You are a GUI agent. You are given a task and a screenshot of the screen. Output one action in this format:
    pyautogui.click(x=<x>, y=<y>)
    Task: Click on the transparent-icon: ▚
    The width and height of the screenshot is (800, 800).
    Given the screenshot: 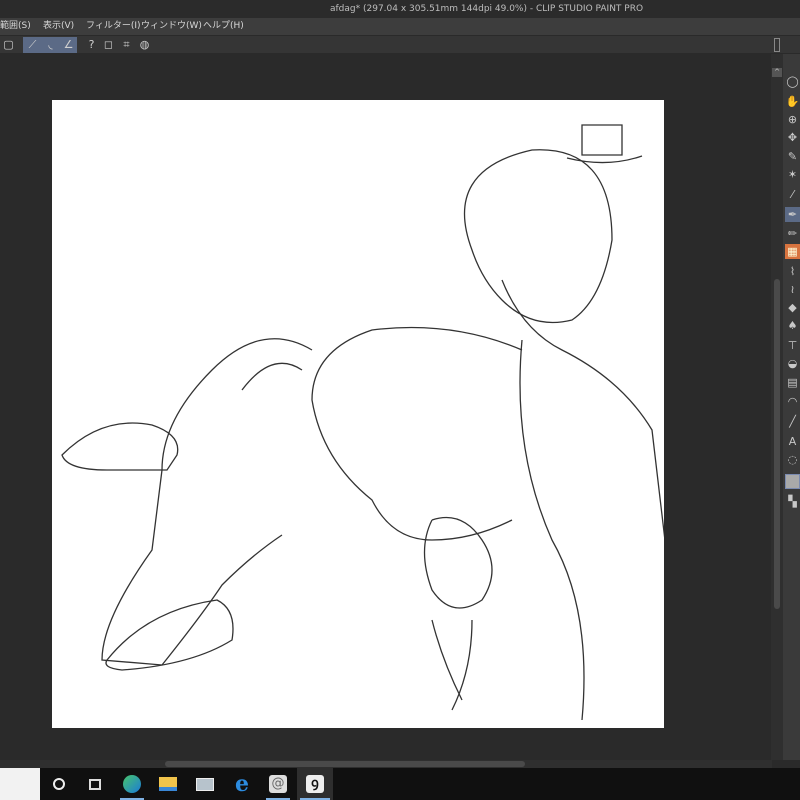 What is the action you would take?
    pyautogui.click(x=792, y=501)
    